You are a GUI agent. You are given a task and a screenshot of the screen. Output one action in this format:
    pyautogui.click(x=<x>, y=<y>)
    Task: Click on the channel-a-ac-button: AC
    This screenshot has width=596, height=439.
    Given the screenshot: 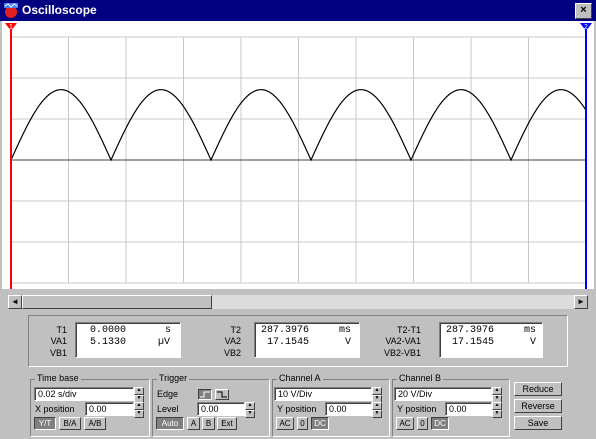 What is the action you would take?
    pyautogui.click(x=285, y=423)
    